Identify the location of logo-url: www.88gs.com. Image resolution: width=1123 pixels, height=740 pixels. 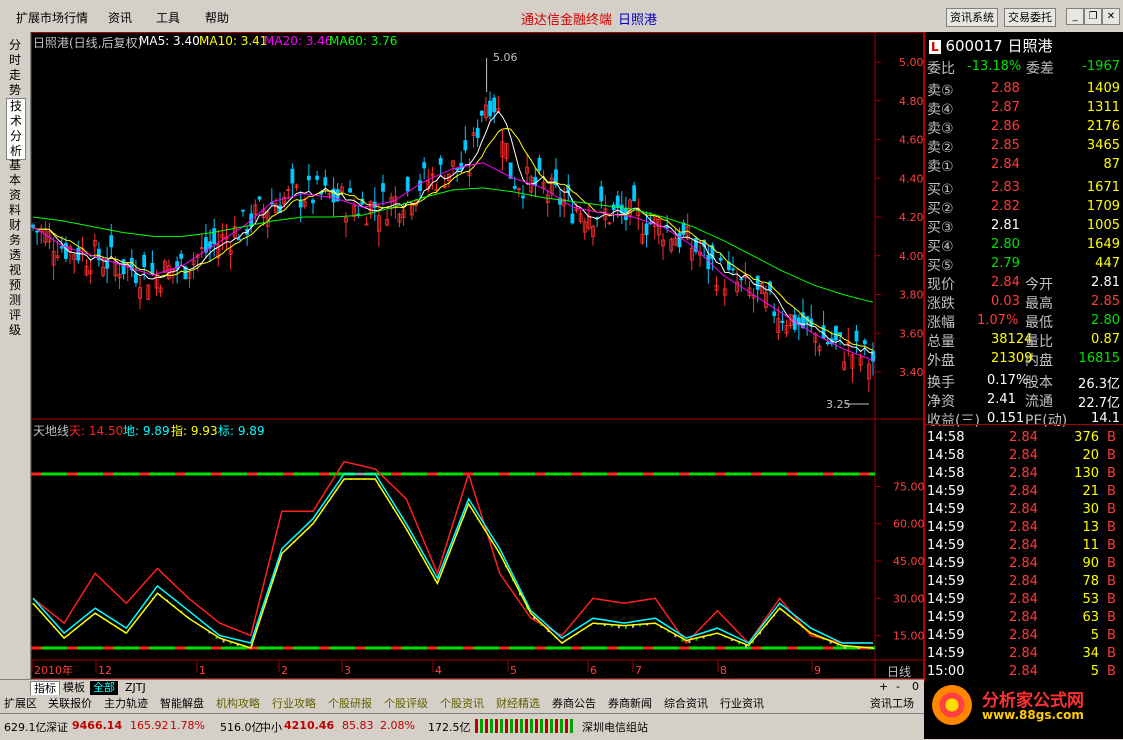
(1033, 715).